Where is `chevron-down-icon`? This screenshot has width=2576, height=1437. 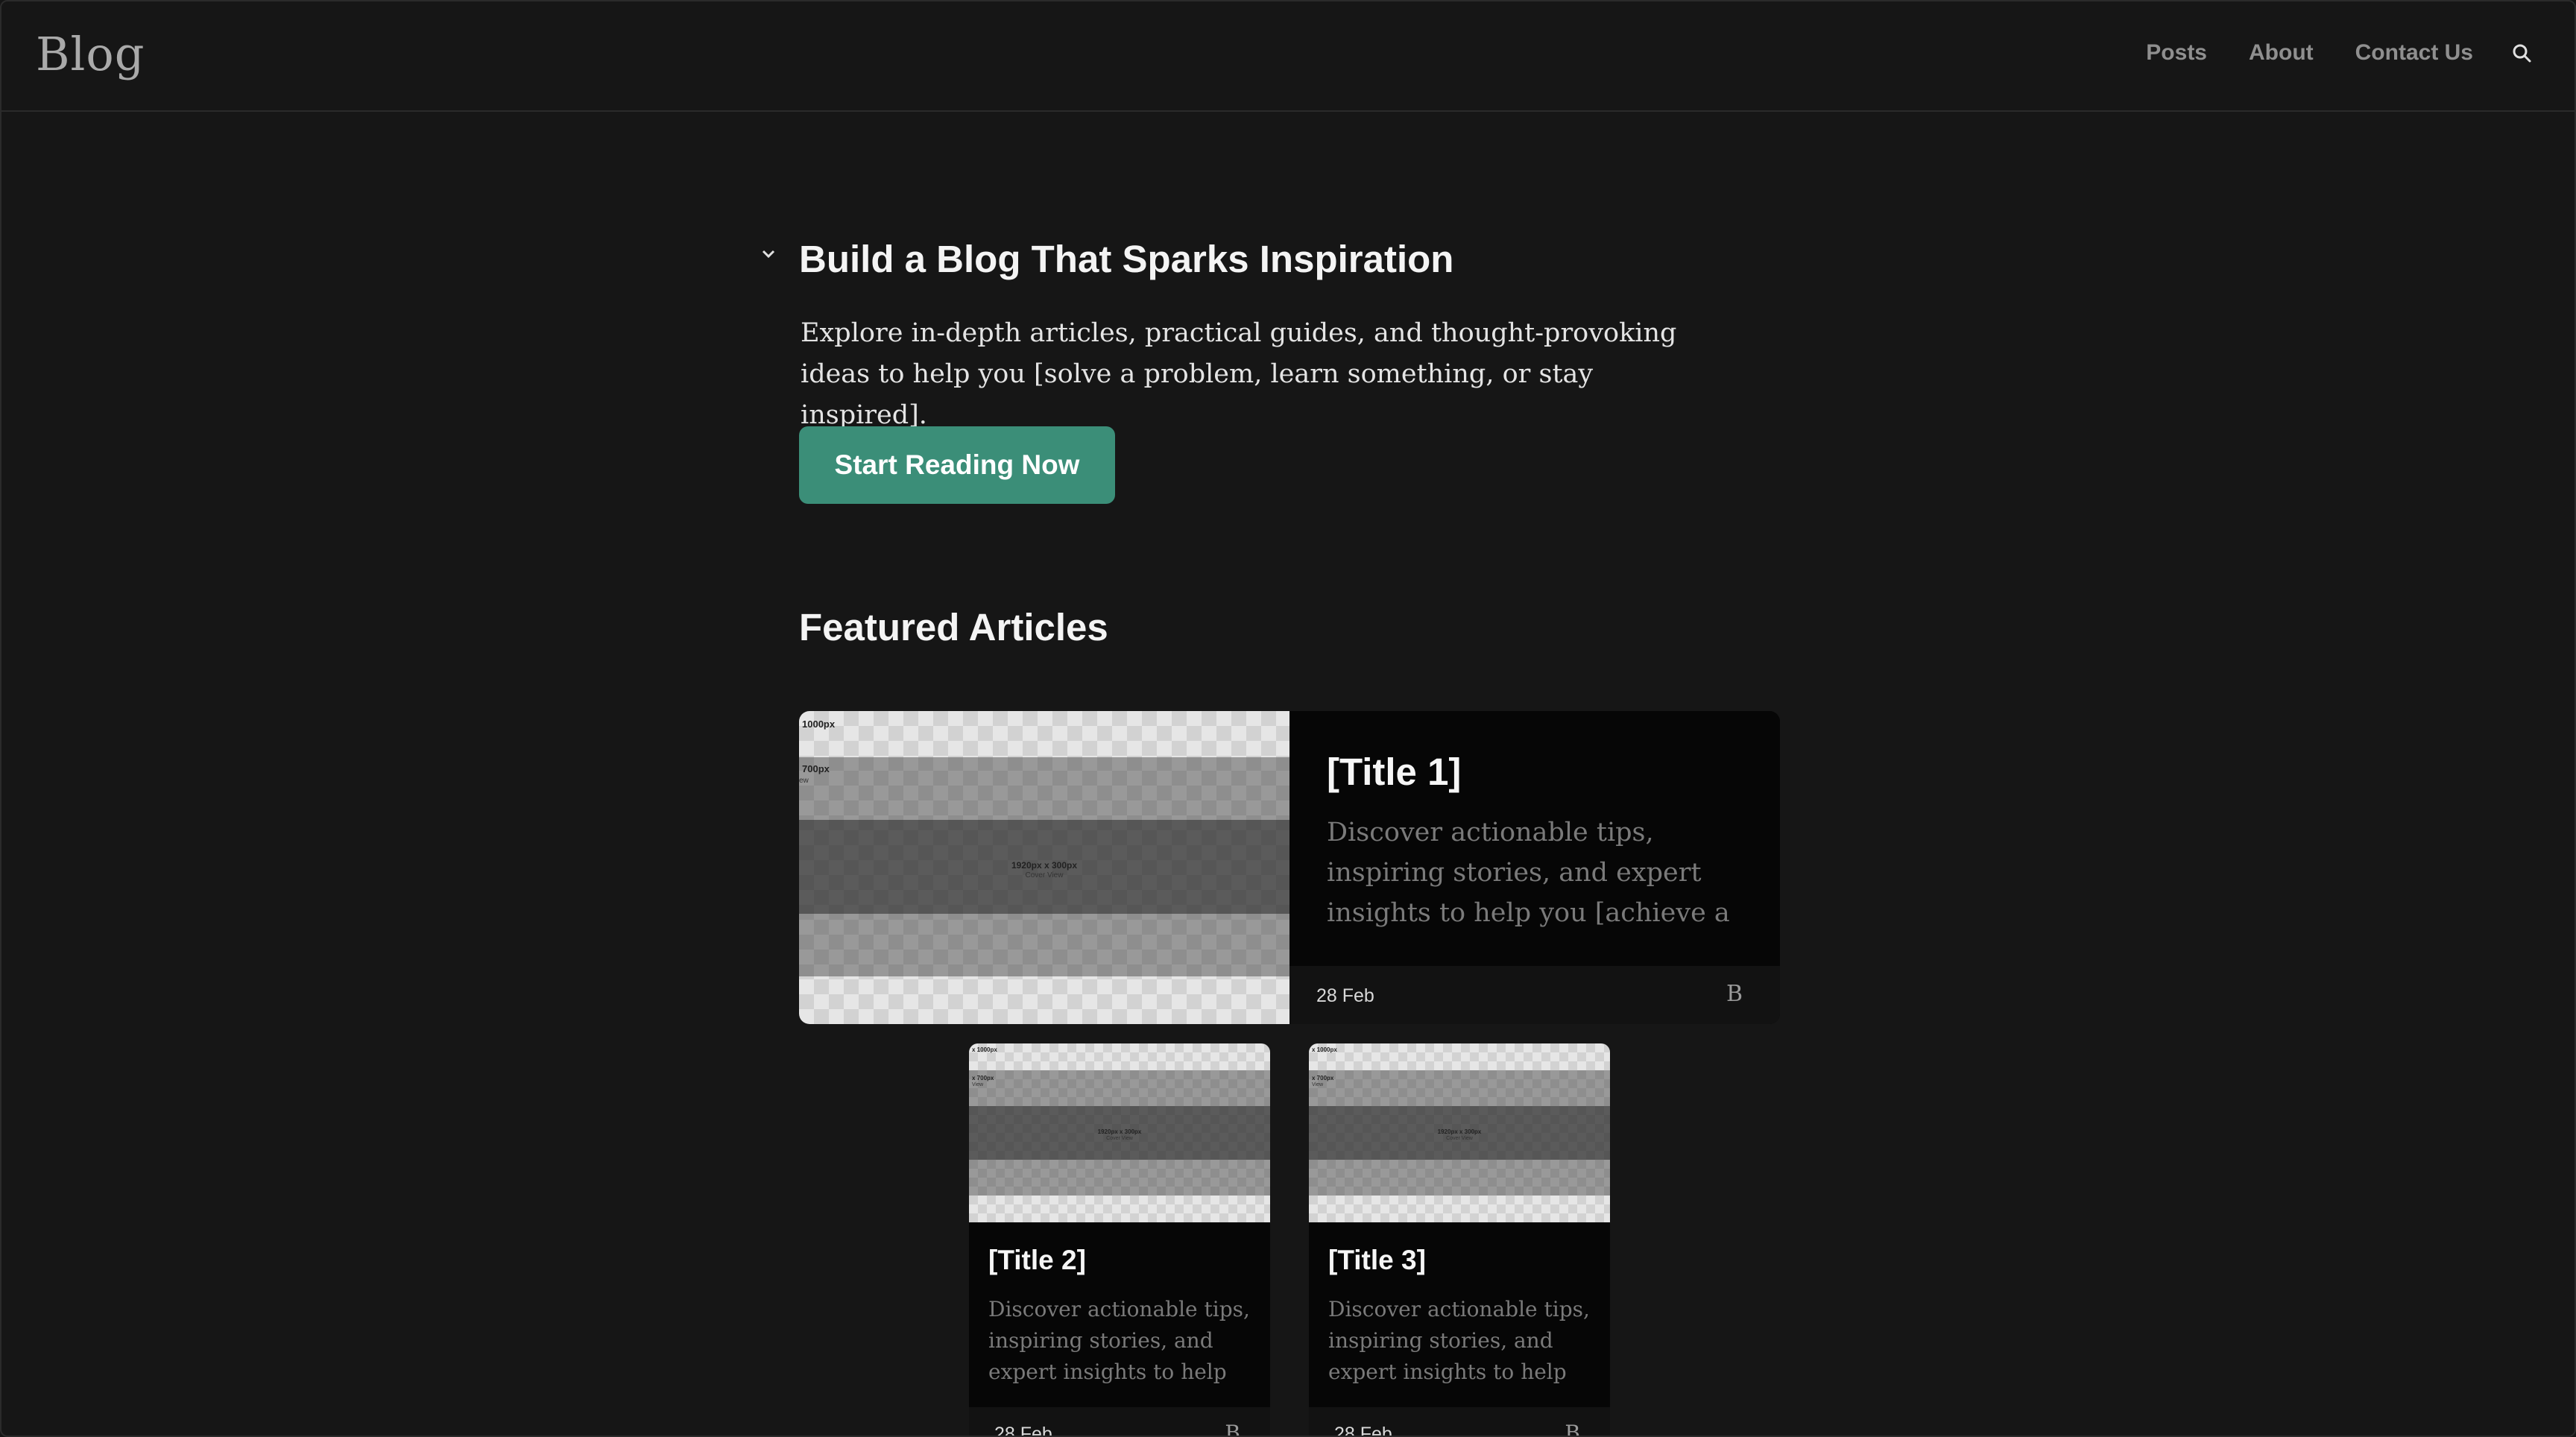 chevron-down-icon is located at coordinates (768, 254).